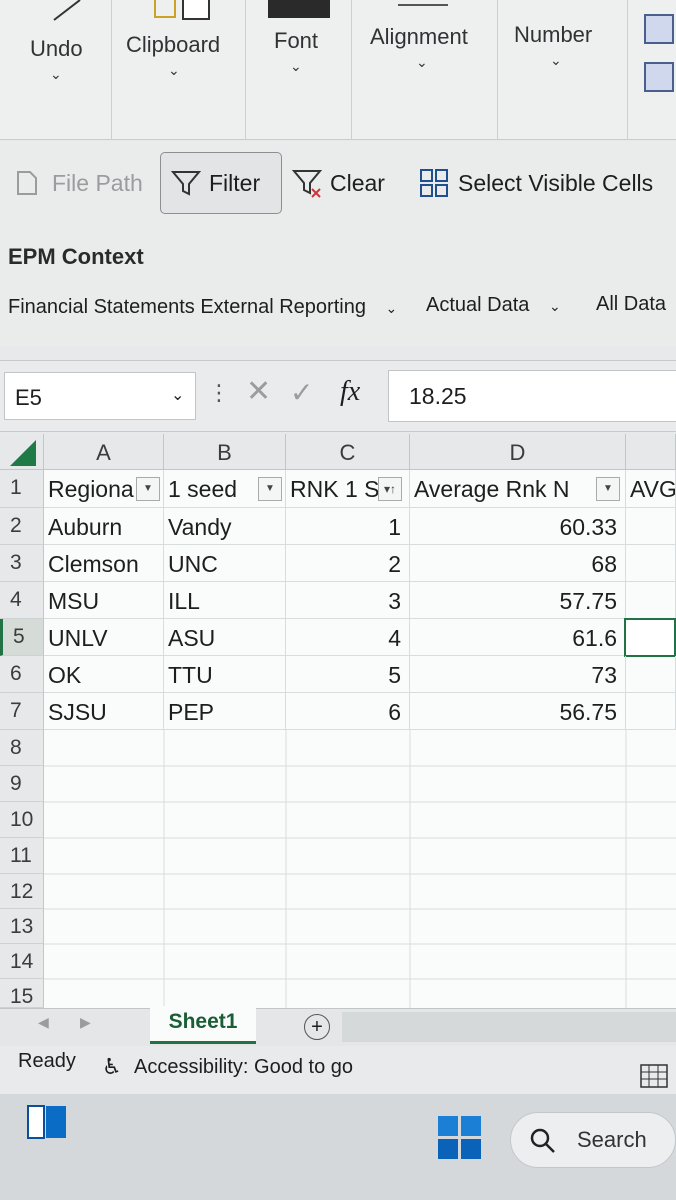  I want to click on accessibility-status: Accessibility: Good to go, so click(243, 1067).